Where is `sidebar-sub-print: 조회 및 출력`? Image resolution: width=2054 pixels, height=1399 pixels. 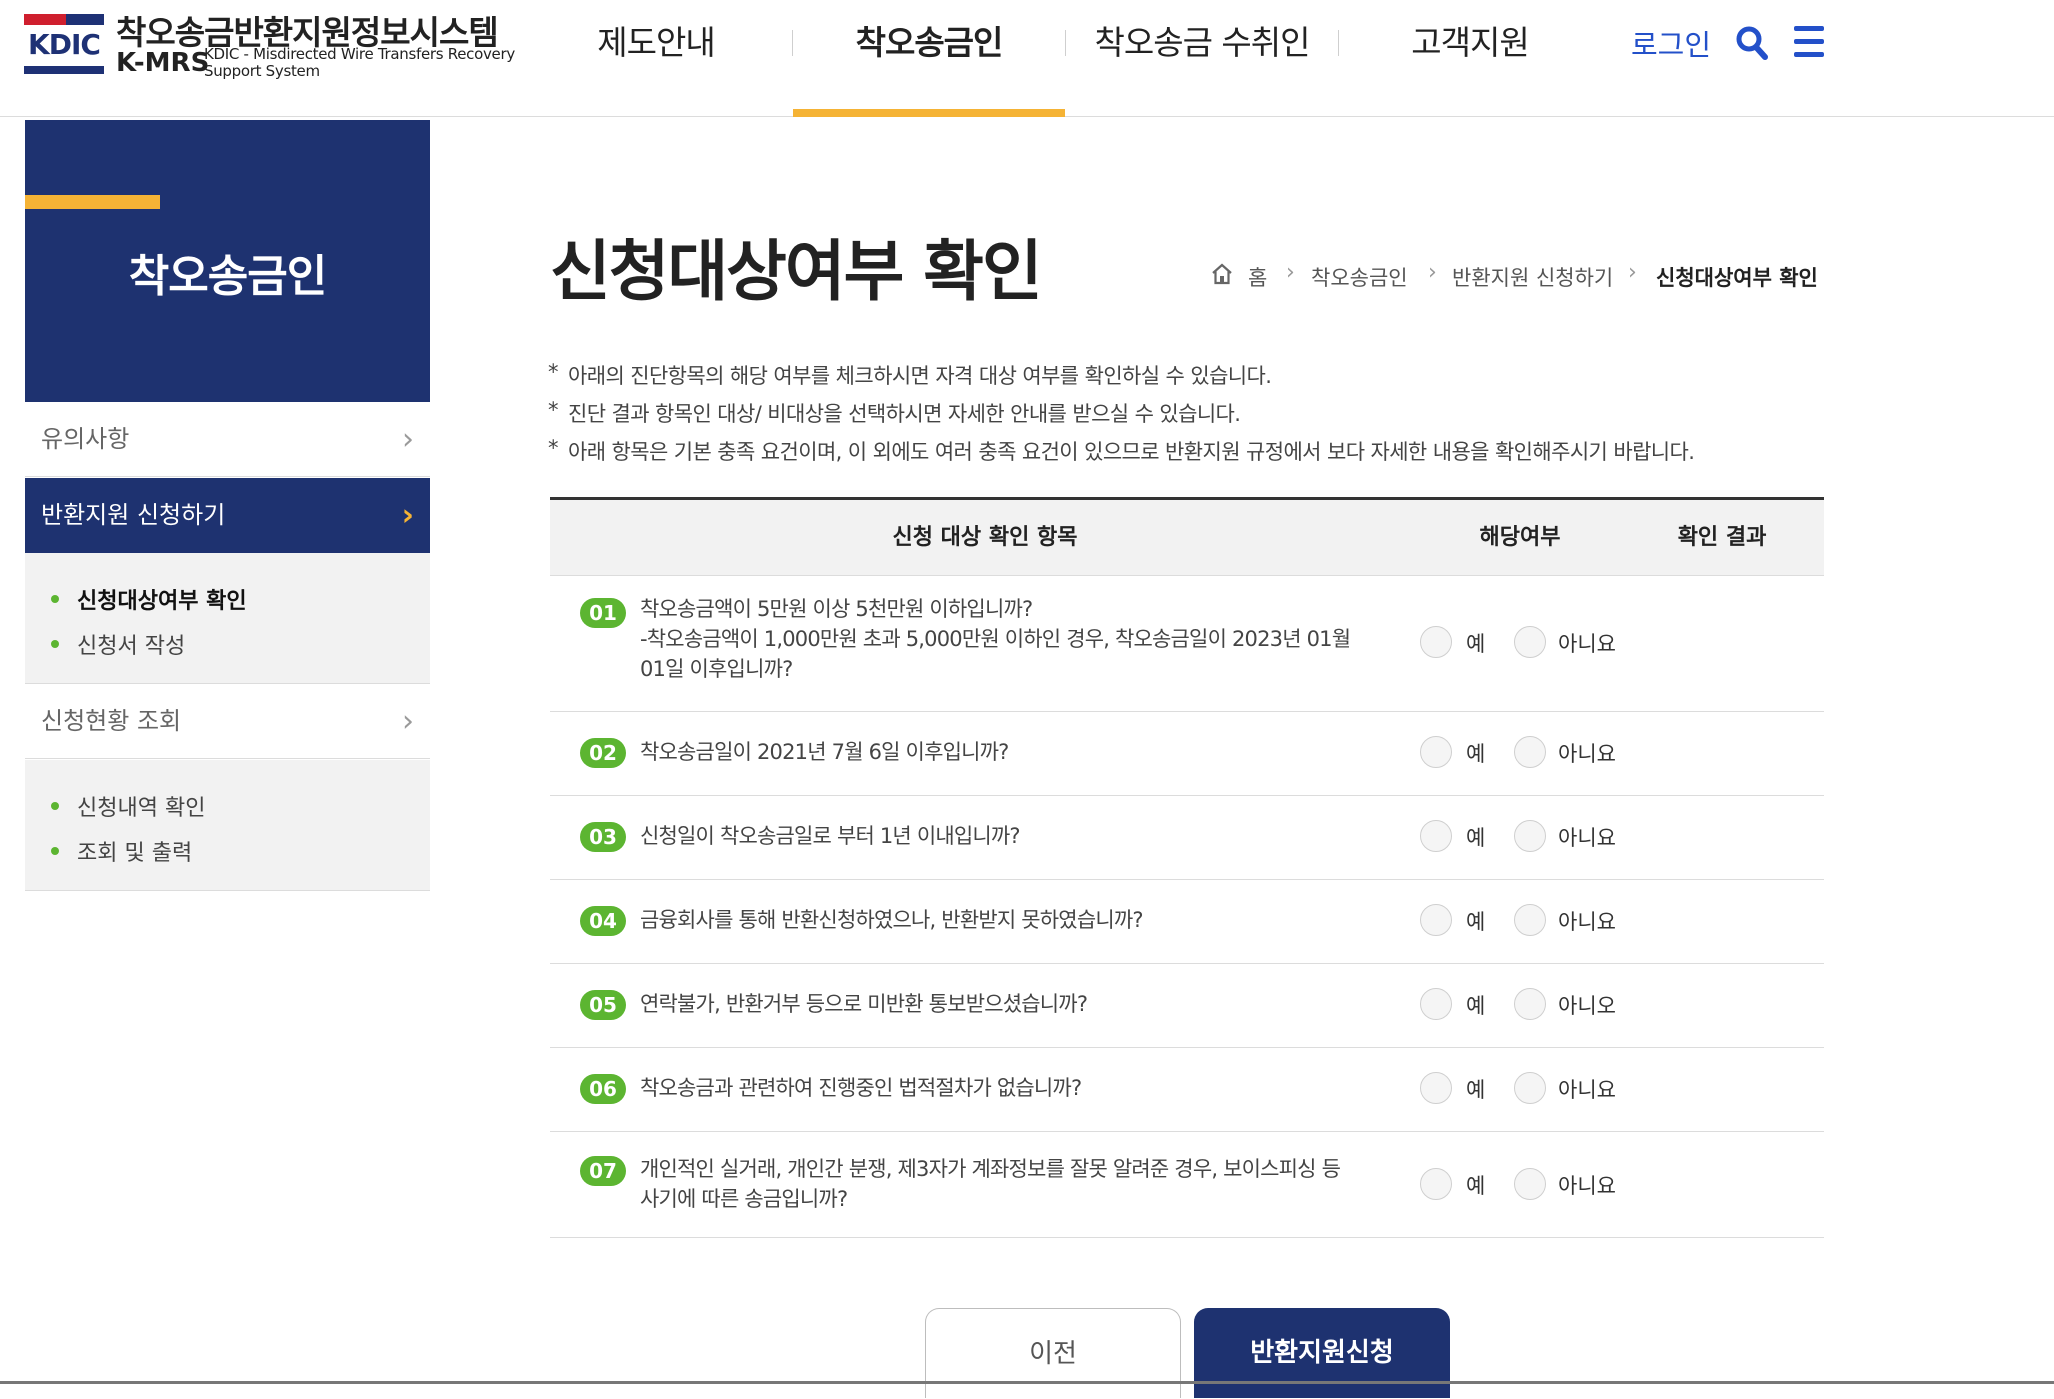 sidebar-sub-print: 조회 및 출력 is located at coordinates (121, 851).